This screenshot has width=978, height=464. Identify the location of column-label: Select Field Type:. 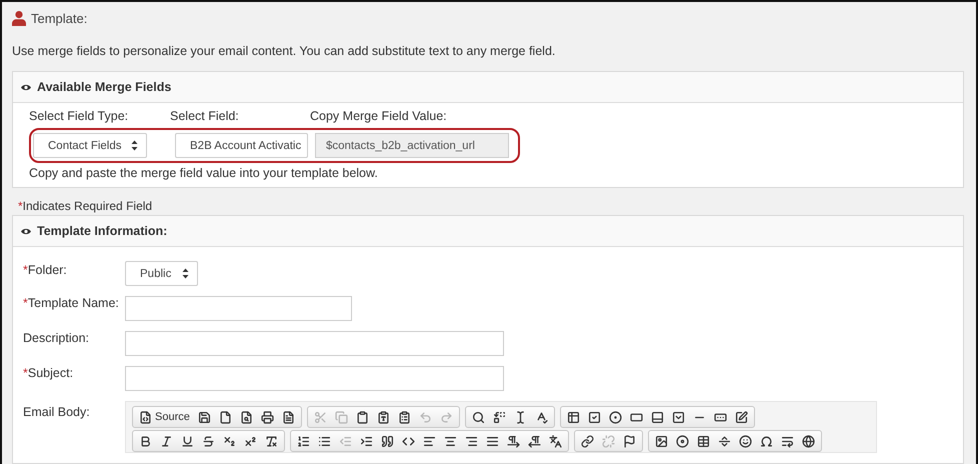
(79, 116).